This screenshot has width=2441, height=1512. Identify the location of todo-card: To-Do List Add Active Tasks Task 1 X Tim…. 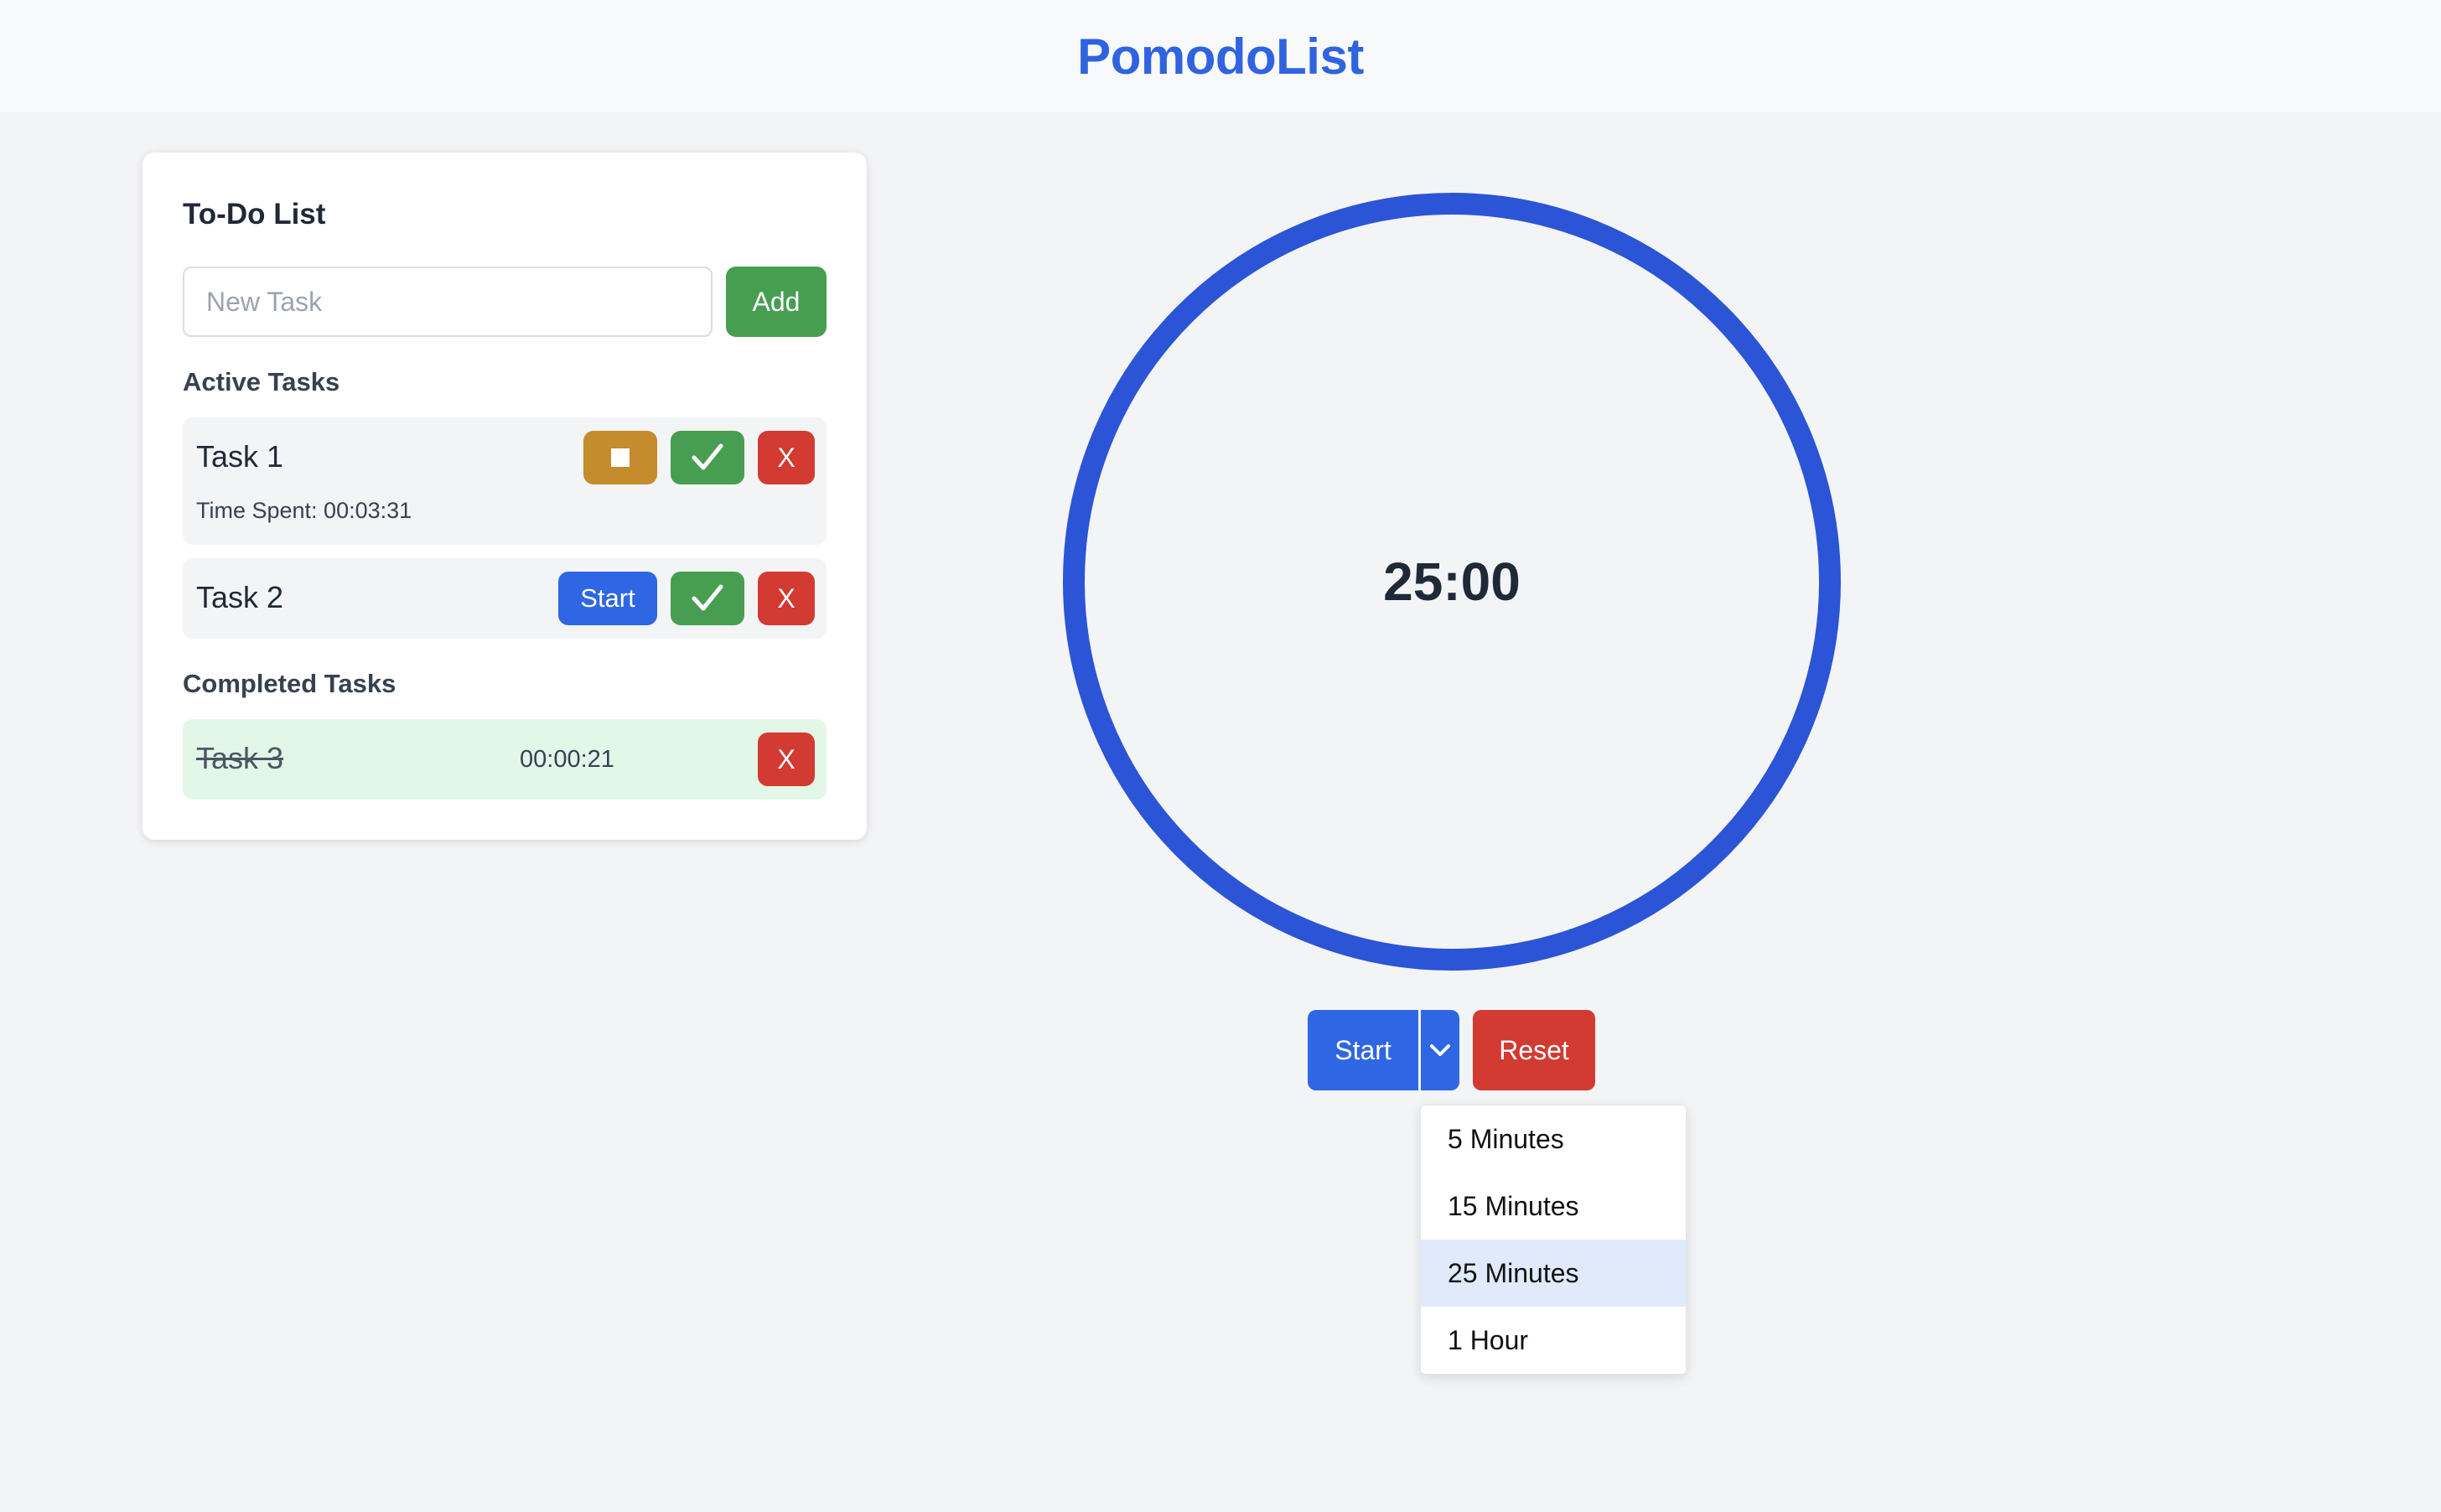
(505, 496).